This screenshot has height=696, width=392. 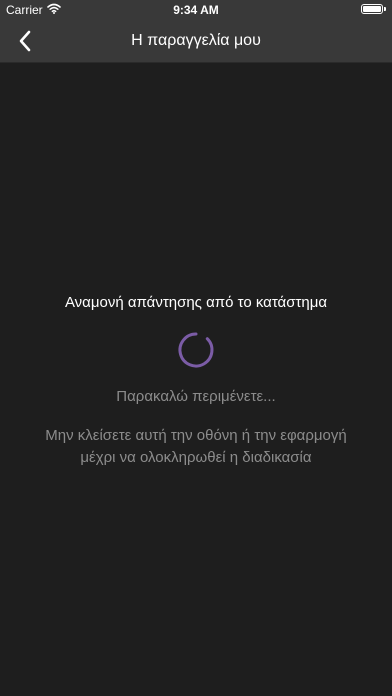 I want to click on battery-fill, so click(x=372, y=9).